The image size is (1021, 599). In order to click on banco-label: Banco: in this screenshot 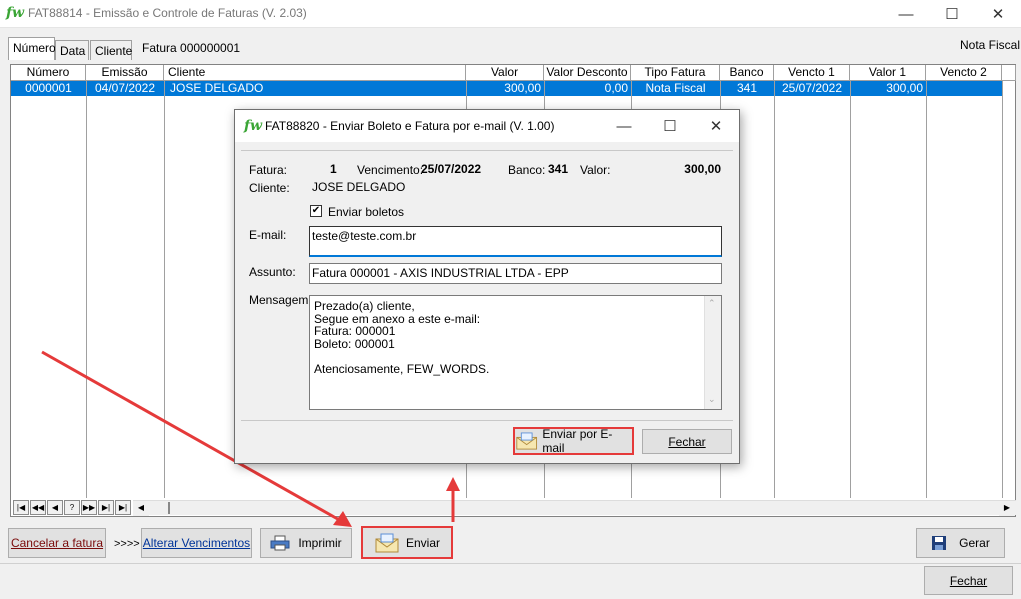, I will do `click(527, 170)`.